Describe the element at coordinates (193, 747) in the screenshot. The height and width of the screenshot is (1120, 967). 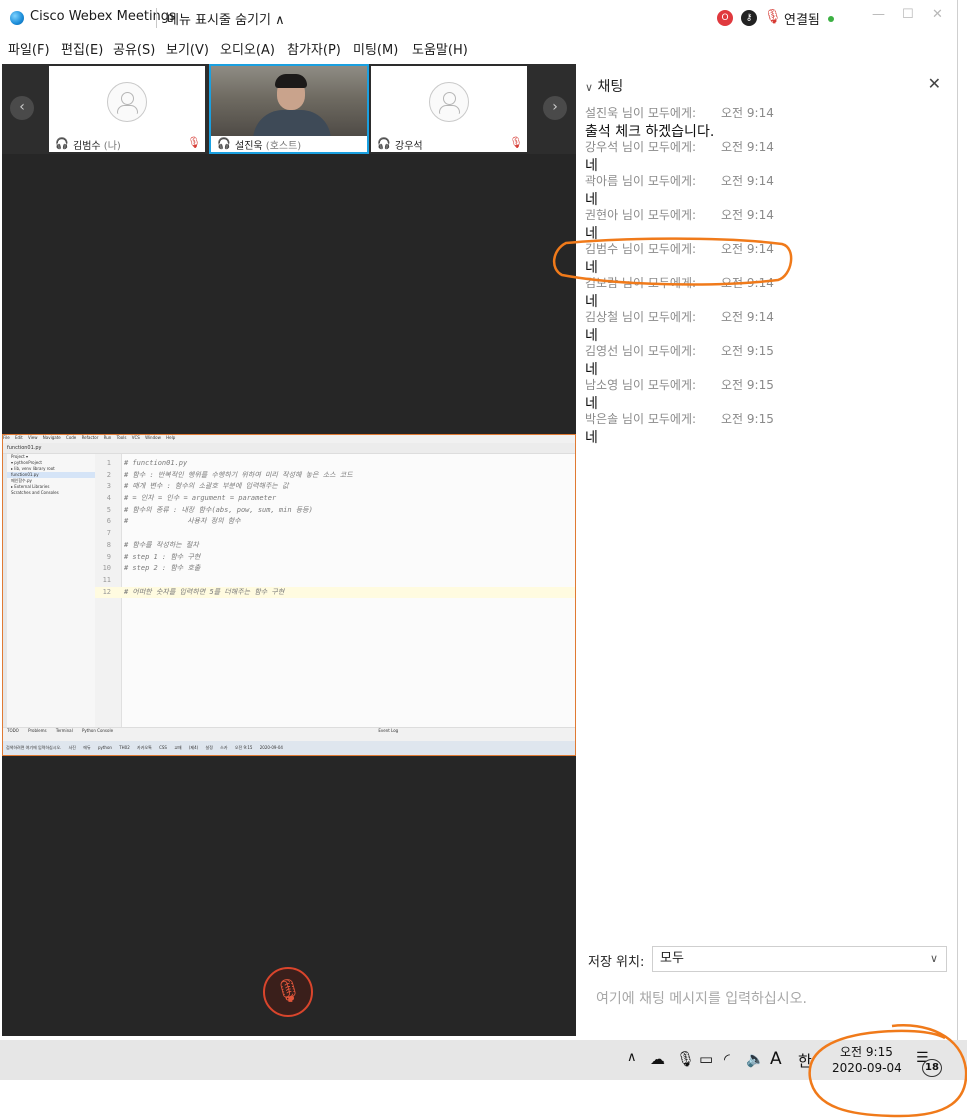
I see `shared-taskbar-item: (제4)` at that location.